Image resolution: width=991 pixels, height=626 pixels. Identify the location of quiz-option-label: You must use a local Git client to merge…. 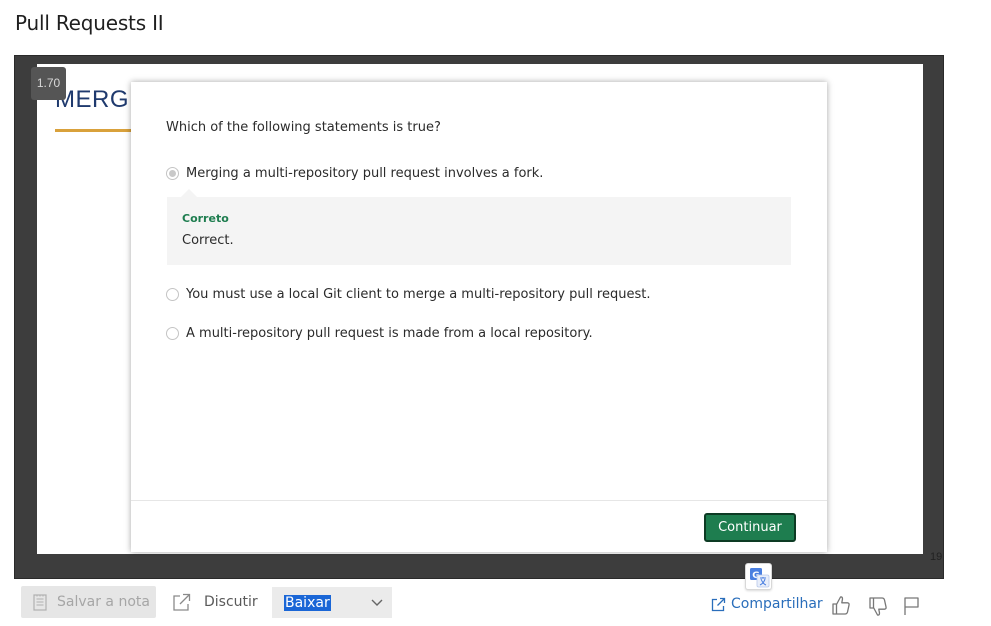
(418, 294).